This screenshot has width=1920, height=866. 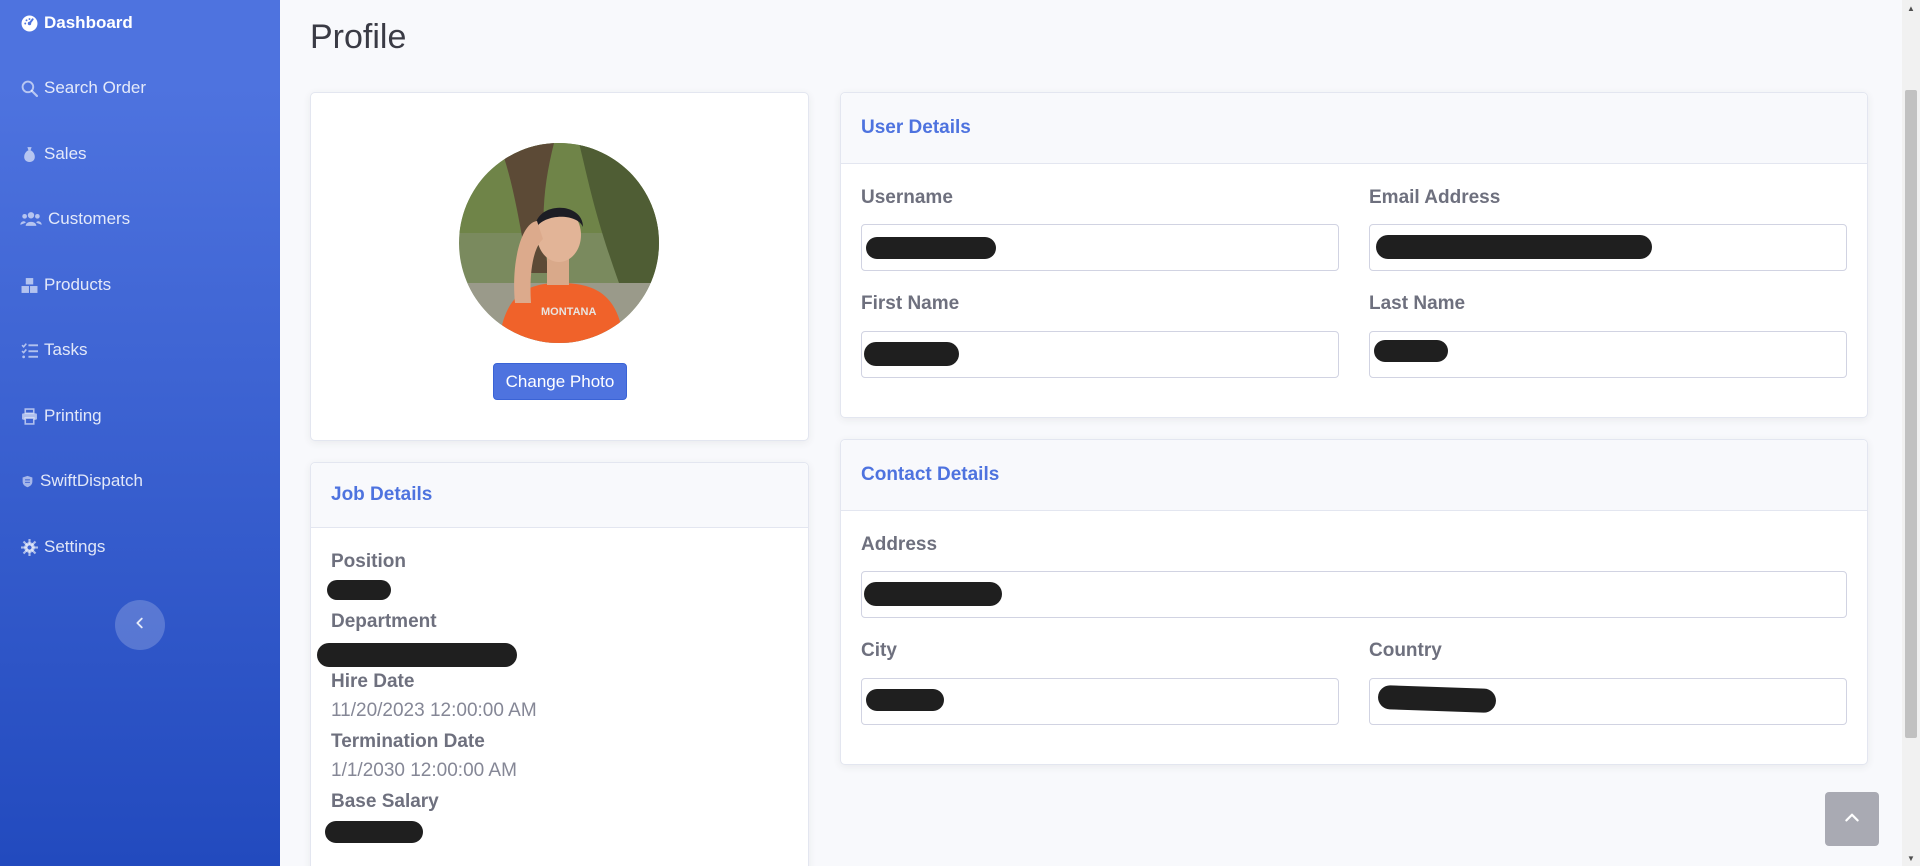 I want to click on svg-text: MONTANA, so click(x=568, y=312).